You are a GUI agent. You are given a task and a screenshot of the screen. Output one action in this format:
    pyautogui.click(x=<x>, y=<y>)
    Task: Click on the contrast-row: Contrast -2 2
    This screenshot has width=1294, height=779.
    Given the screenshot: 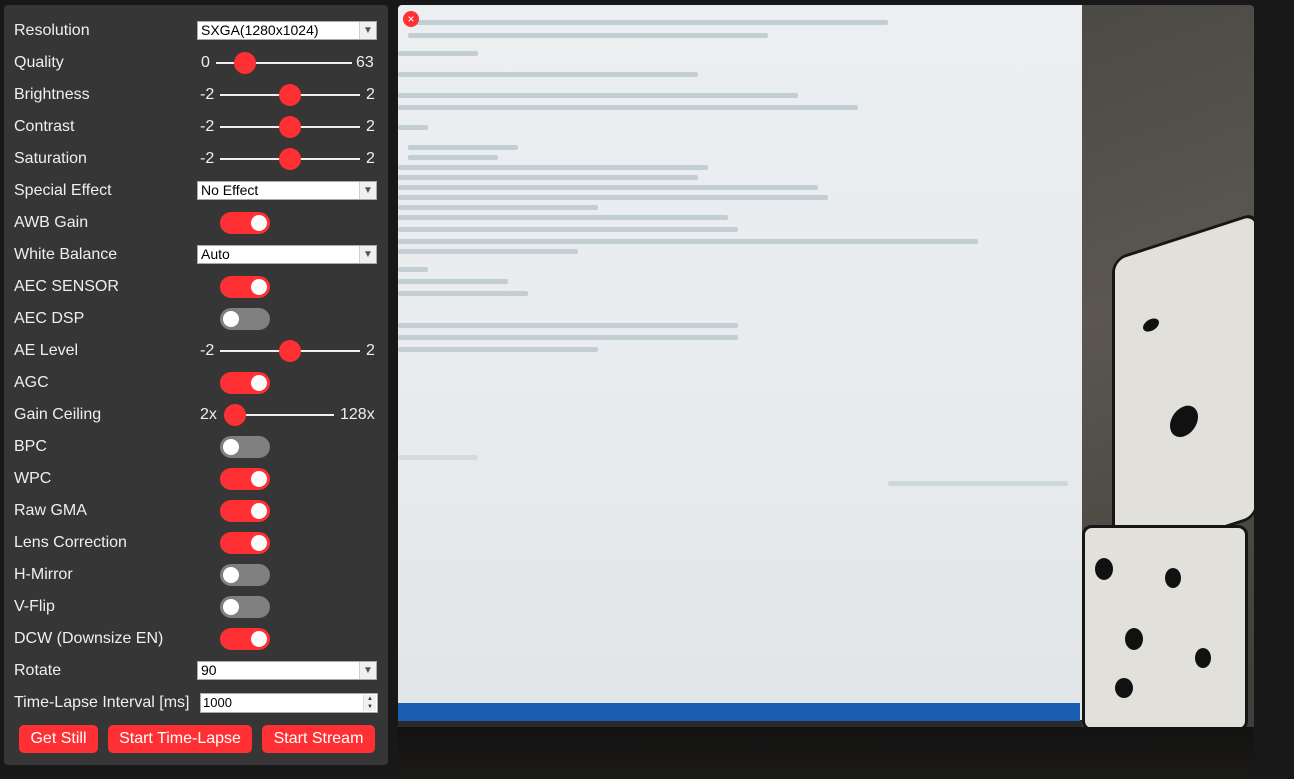 What is the action you would take?
    pyautogui.click(x=196, y=127)
    